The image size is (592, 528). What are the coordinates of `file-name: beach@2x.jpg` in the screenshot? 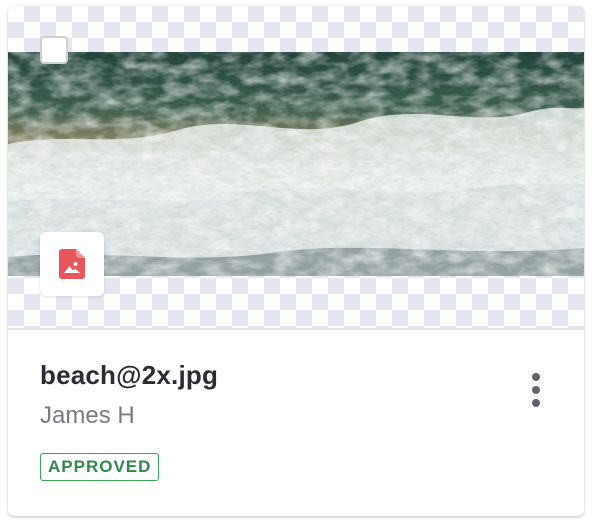 It's located at (129, 375).